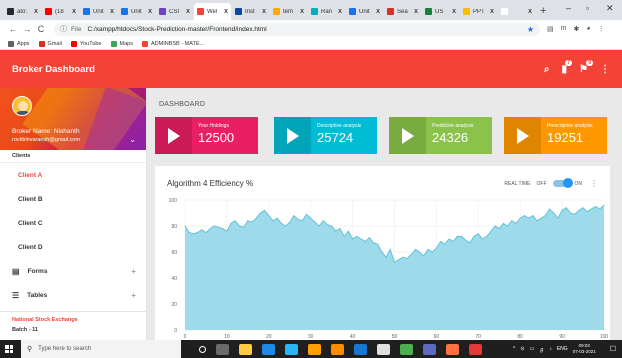  I want to click on tray-icon: ^, so click(514, 349).